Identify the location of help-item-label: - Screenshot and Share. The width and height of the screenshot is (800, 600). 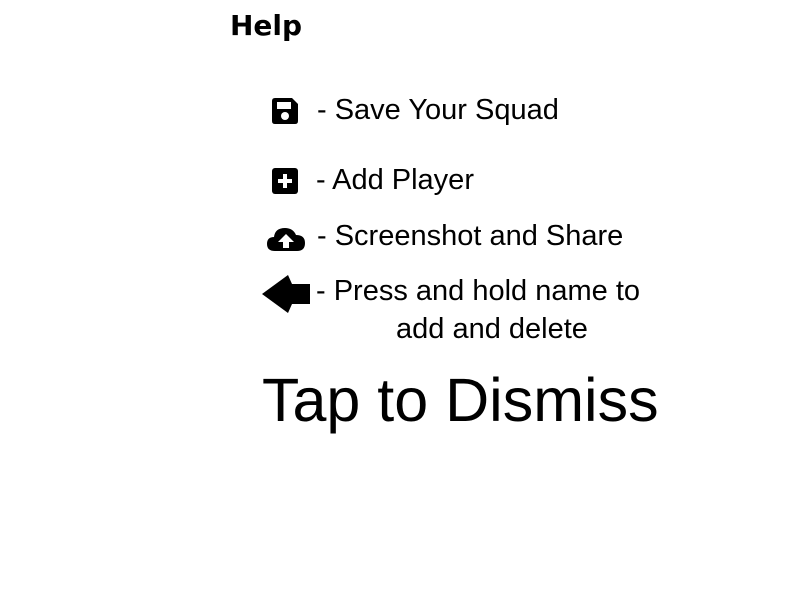
(470, 236).